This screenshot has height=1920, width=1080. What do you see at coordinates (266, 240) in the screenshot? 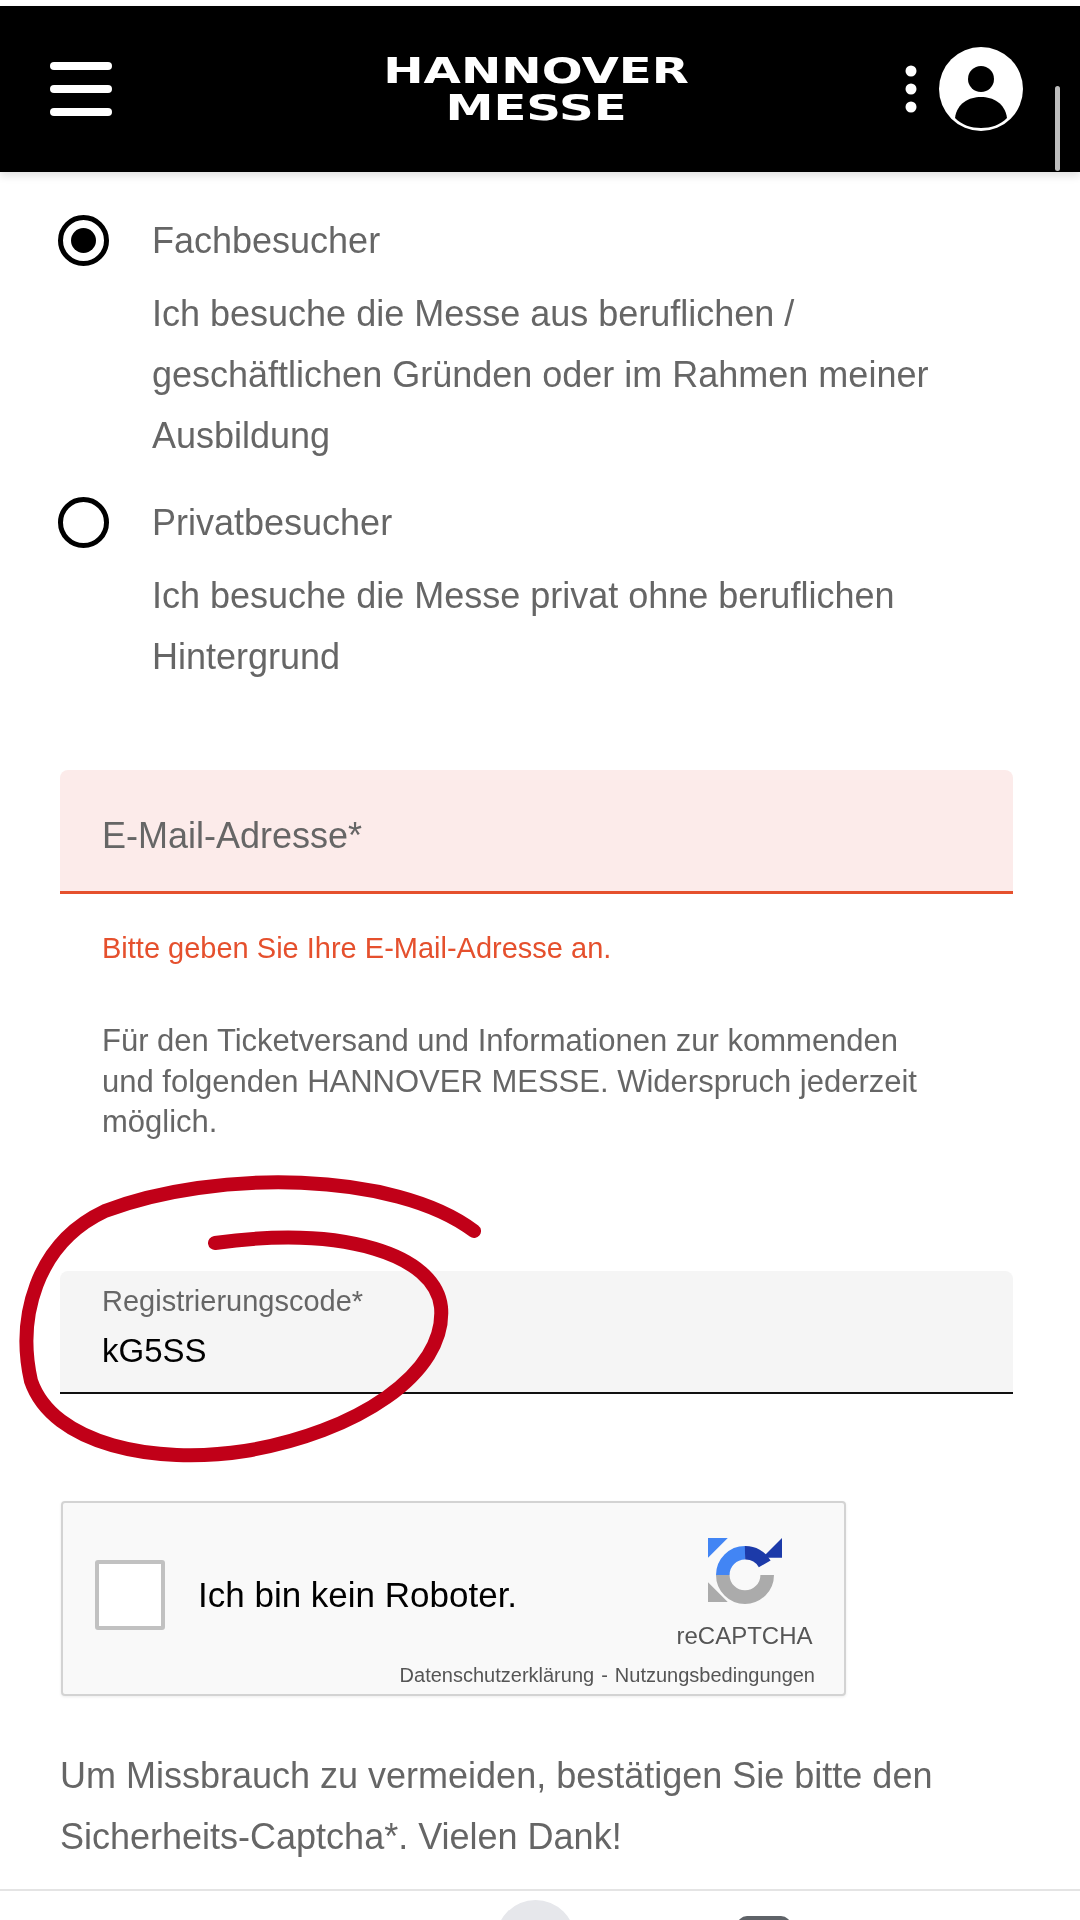
I see `option-label: Fachbesucher` at bounding box center [266, 240].